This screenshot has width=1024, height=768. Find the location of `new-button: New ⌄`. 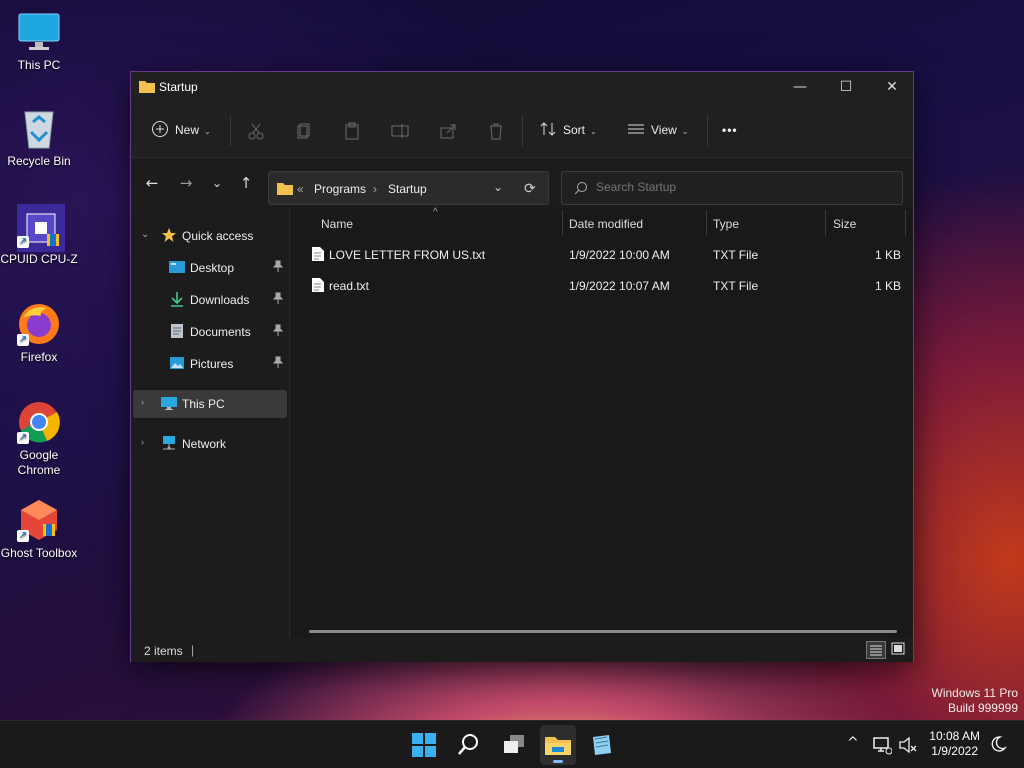

new-button: New ⌄ is located at coordinates (181, 130).